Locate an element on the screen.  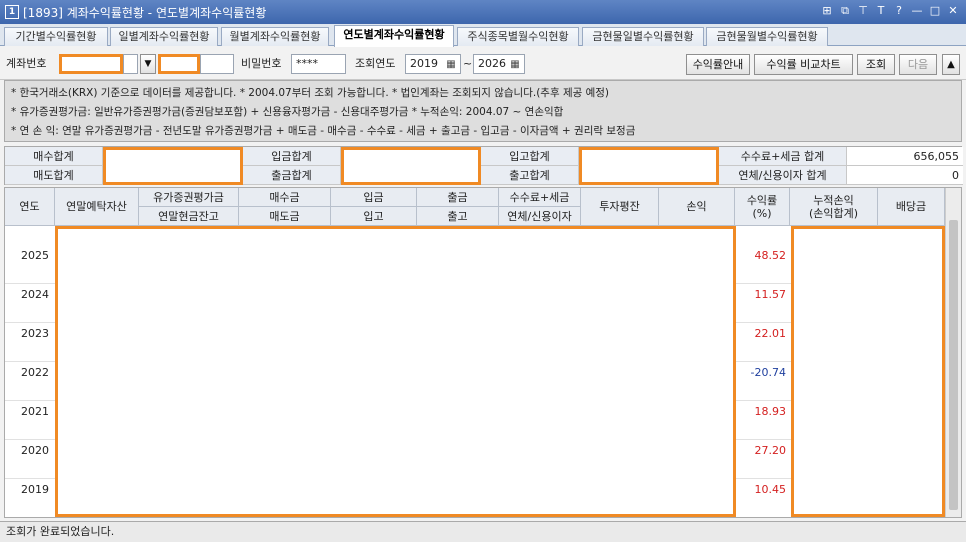
fee-tax-total-label: 수수료+세금 합계 is located at coordinates (783, 156).